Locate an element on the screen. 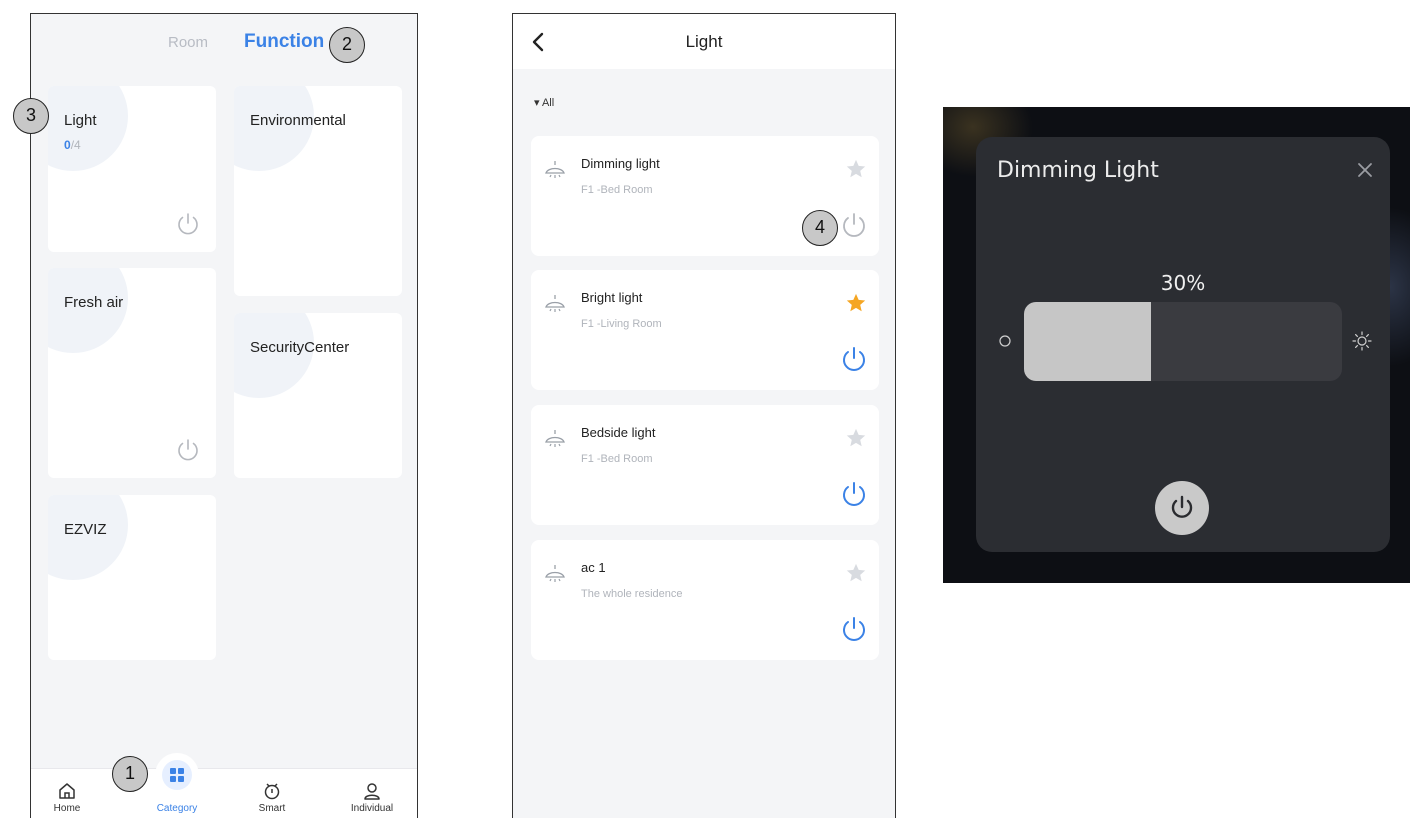 The image size is (1410, 818). device-card-ac-1: ac 1 The whole residence is located at coordinates (705, 600).